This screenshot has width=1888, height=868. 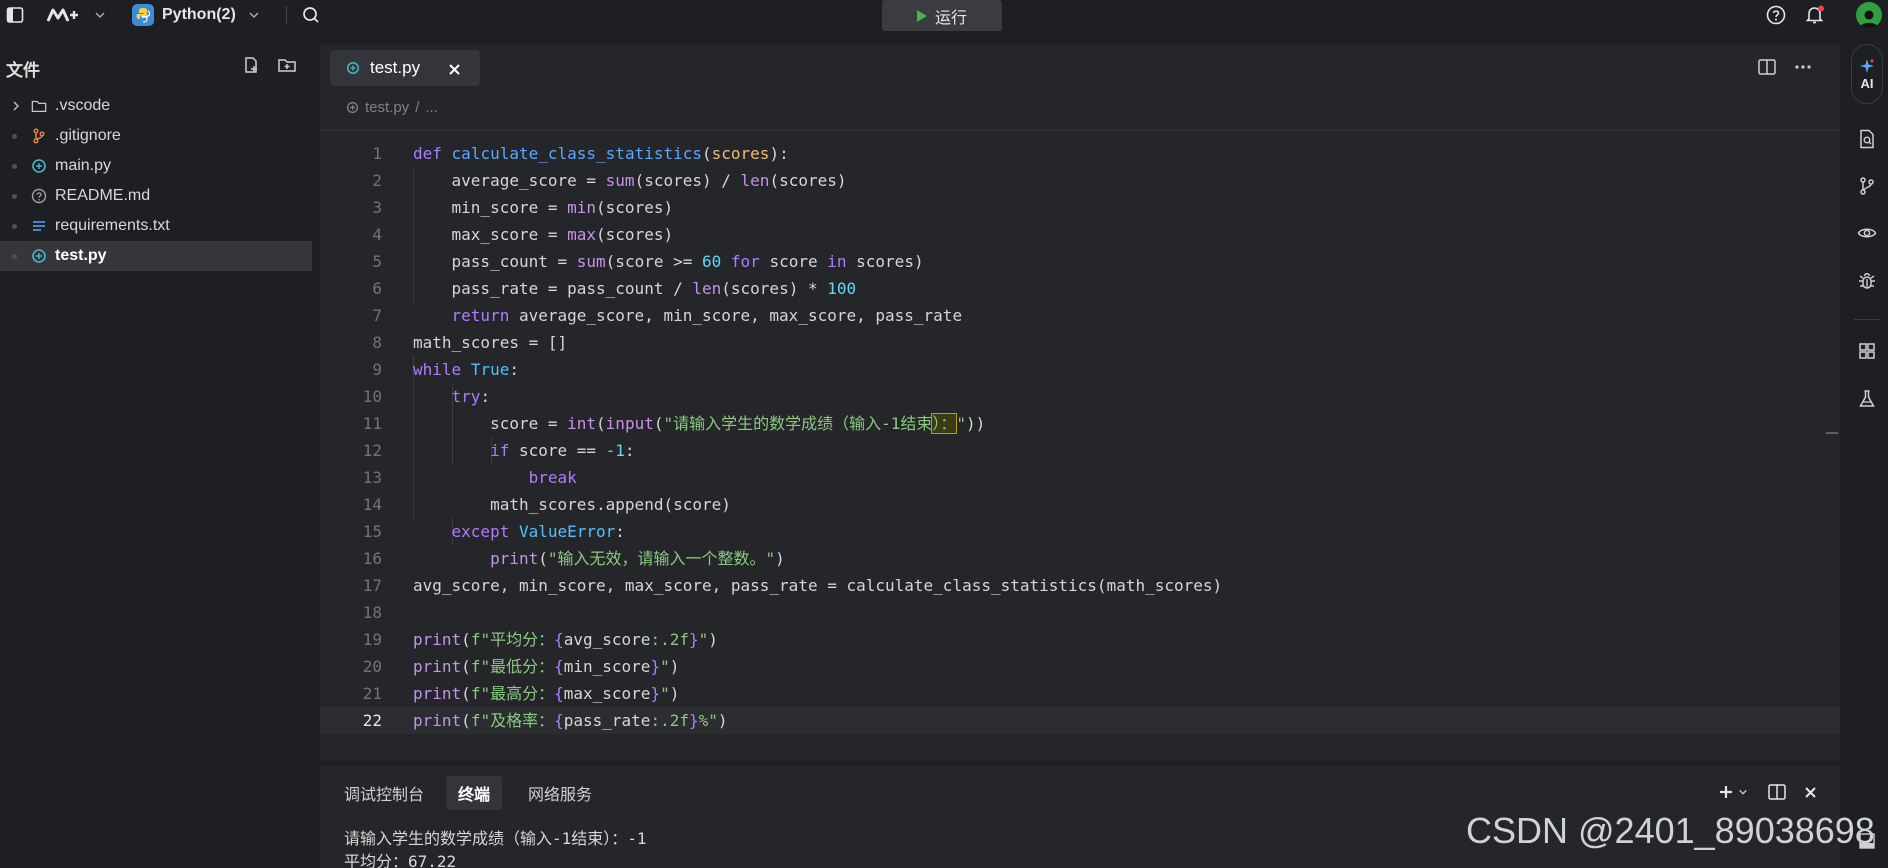 What do you see at coordinates (560, 793) in the screenshot?
I see `tab-network-services: 网络服务` at bounding box center [560, 793].